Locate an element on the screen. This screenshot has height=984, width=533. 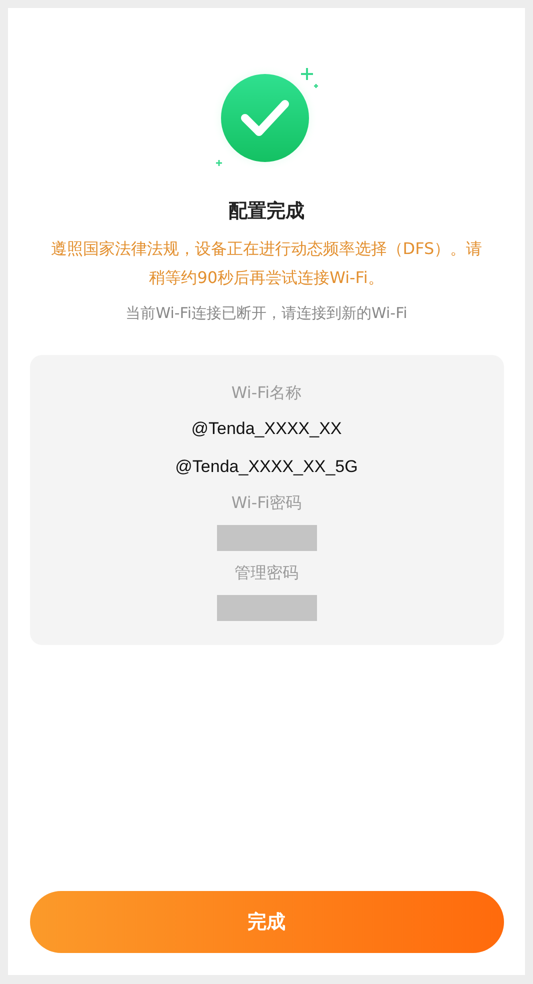
field-label: 管理密码 is located at coordinates (266, 573).